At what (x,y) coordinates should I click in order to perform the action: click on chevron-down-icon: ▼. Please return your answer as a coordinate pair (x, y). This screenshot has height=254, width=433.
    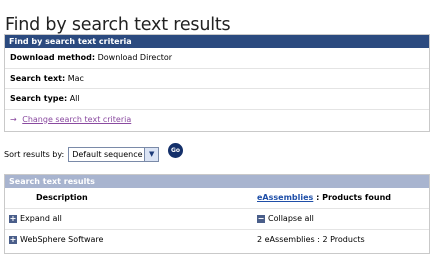
    Looking at the image, I should click on (151, 154).